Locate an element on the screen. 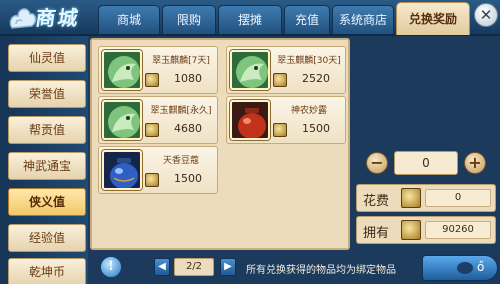 Image resolution: width=500 pixels, height=284 pixels. sidebar-item-experience: 经验值 is located at coordinates (47, 238).